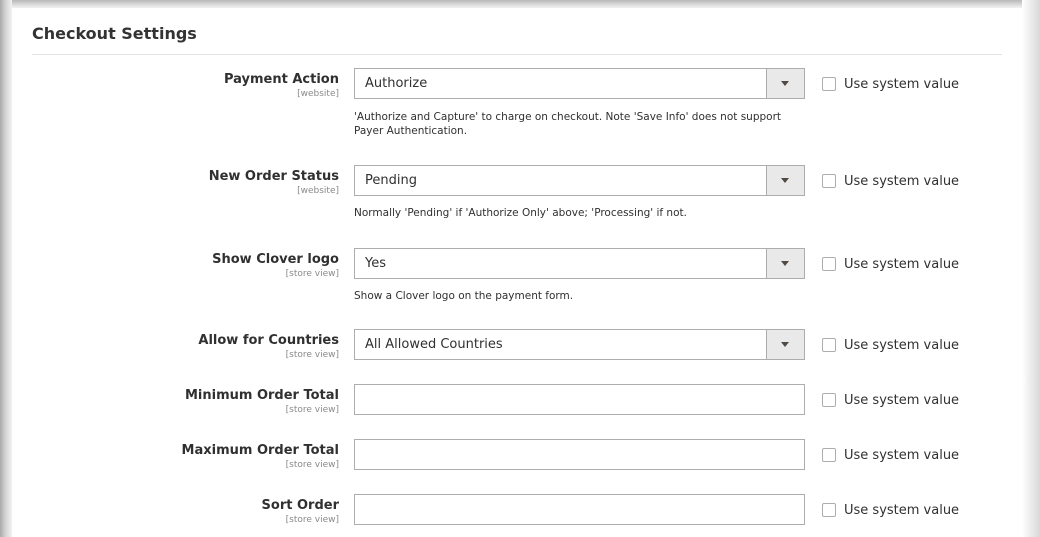  What do you see at coordinates (391, 180) in the screenshot?
I see `select-value: Pending` at bounding box center [391, 180].